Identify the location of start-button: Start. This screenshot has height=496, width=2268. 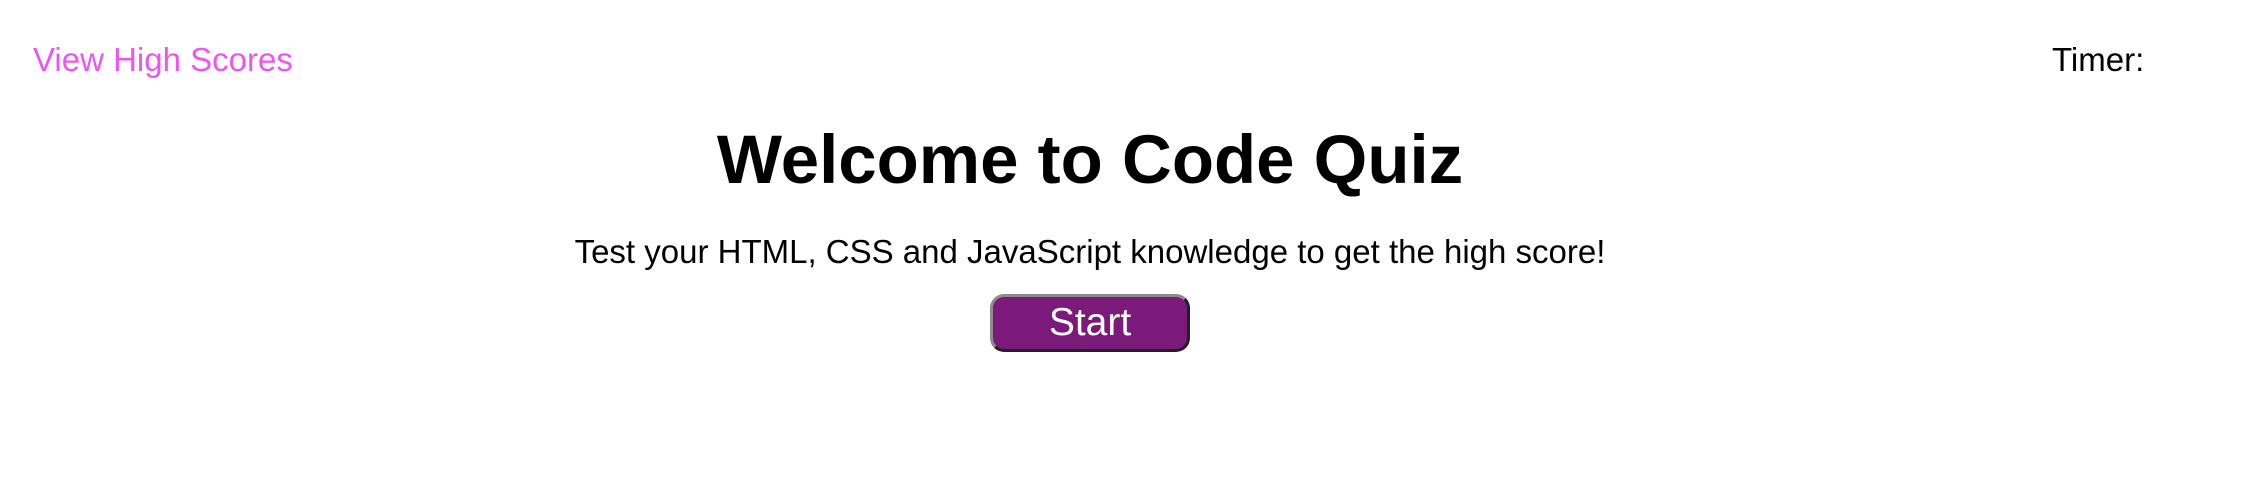
(1090, 323).